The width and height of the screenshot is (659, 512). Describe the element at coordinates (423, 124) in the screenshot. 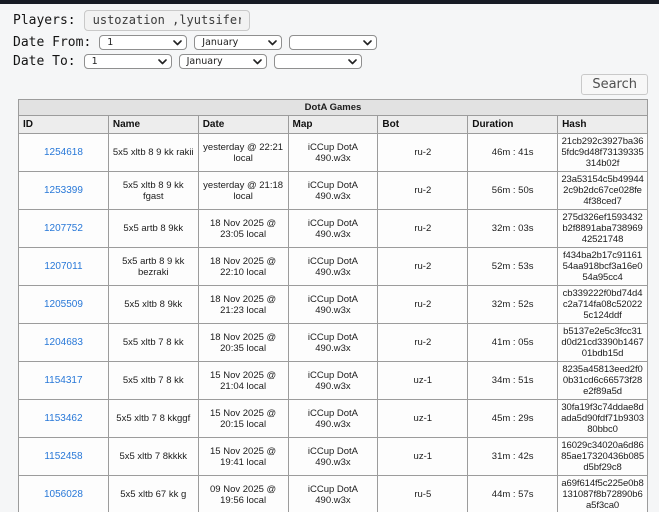

I see `column-header-bot: Bot` at that location.